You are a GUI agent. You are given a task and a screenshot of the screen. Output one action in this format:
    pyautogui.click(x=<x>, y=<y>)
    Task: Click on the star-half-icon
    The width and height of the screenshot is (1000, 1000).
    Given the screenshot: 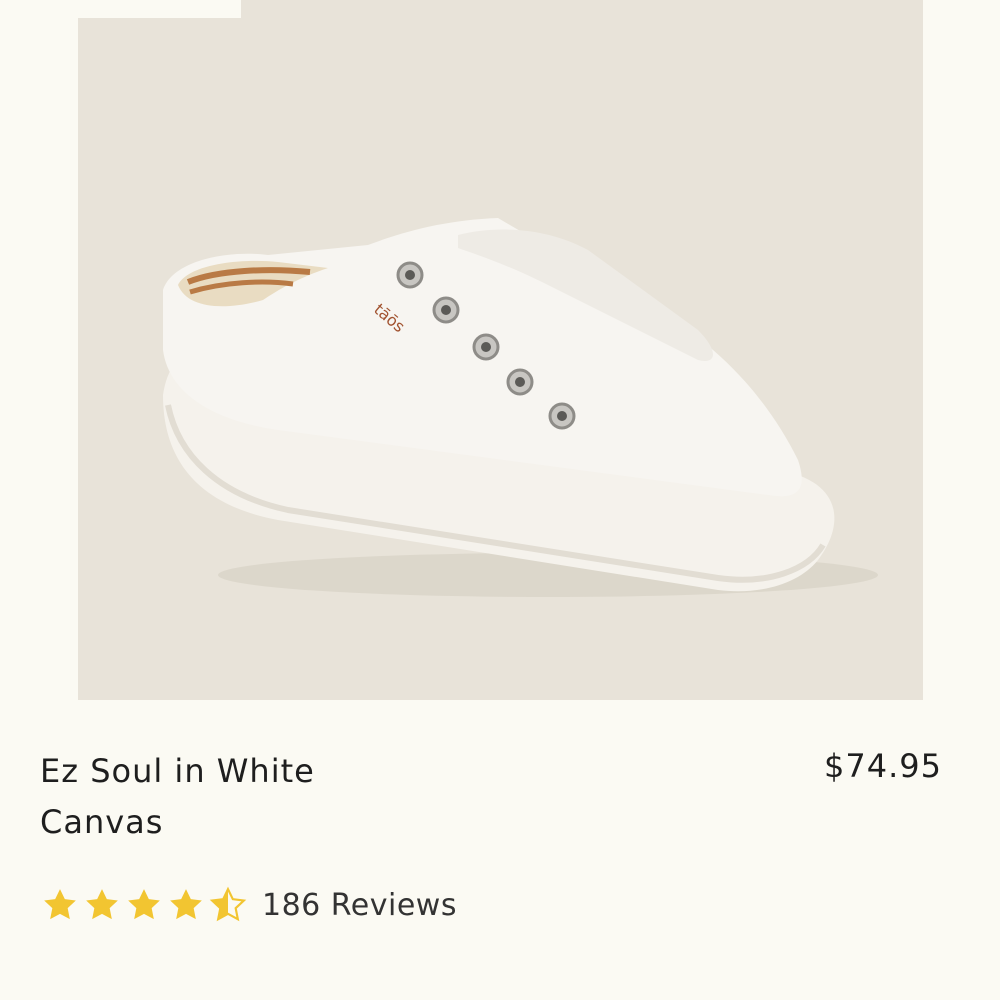 What is the action you would take?
    pyautogui.click(x=228, y=904)
    